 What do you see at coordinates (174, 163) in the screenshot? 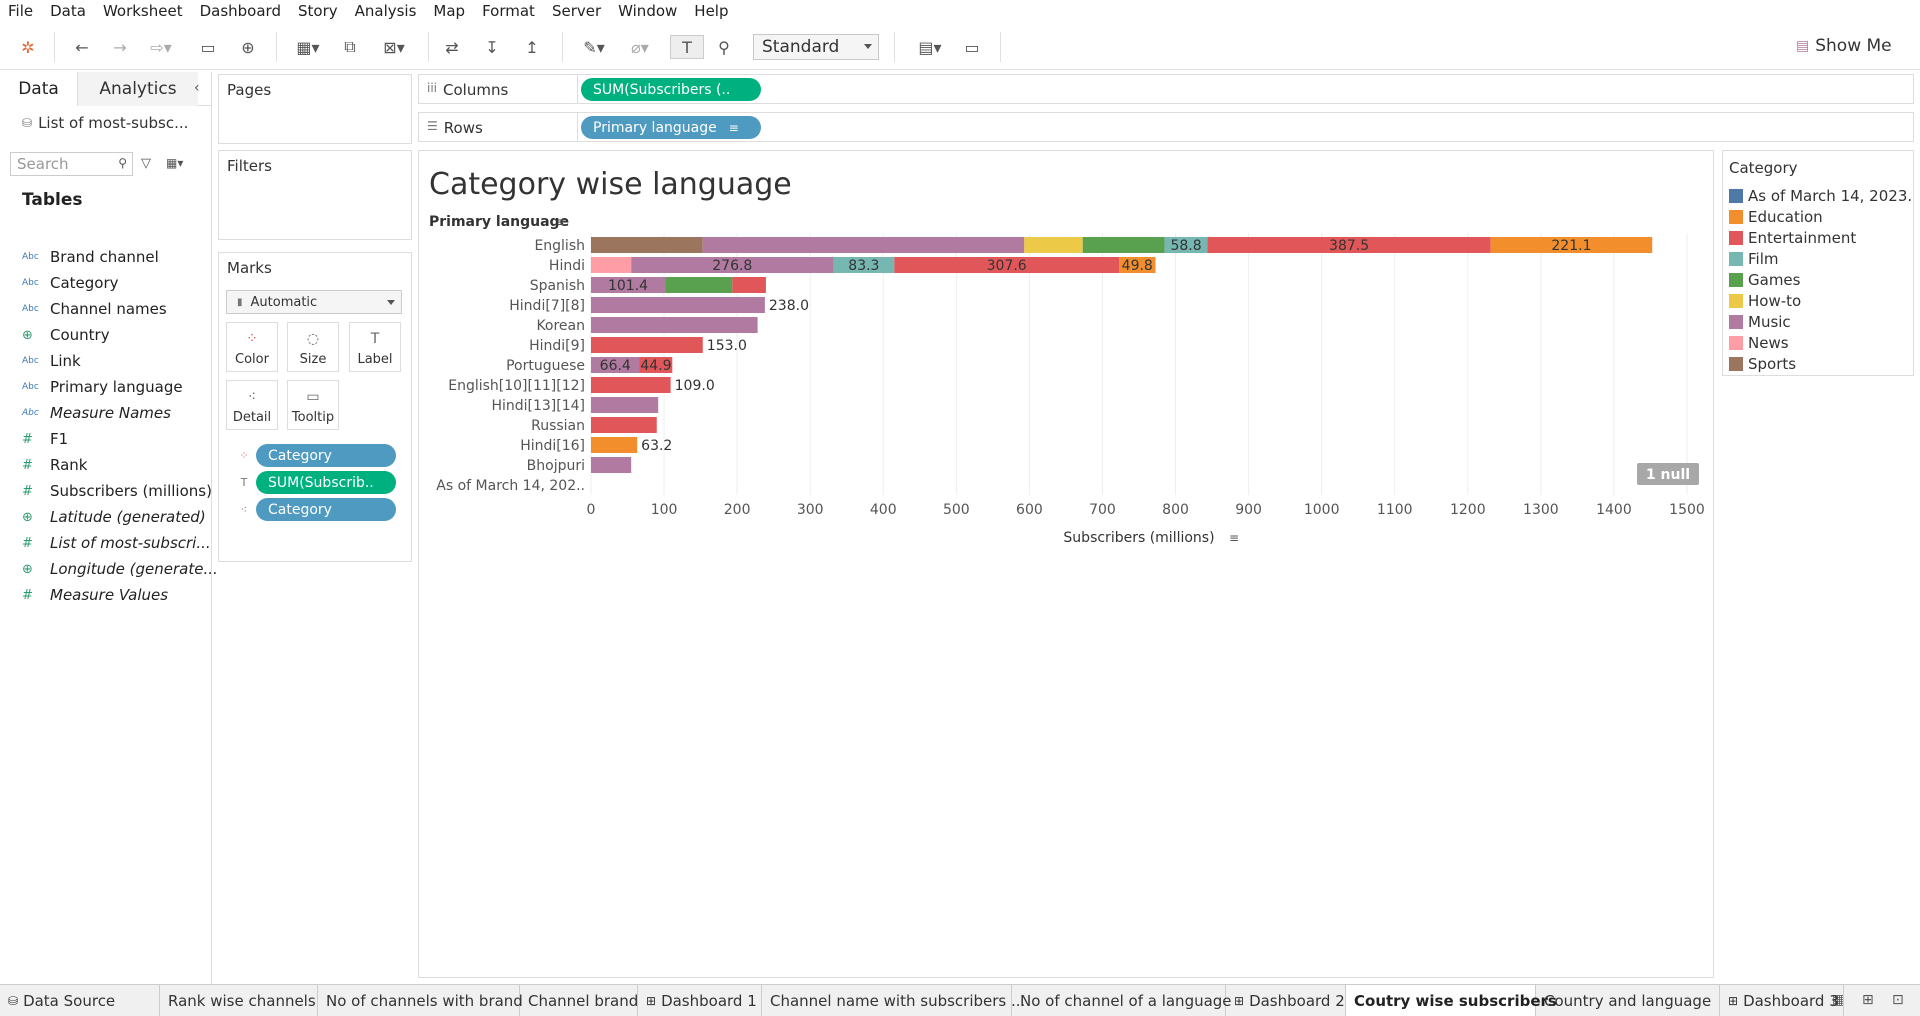
I see `view-options-icon: ▦▾` at bounding box center [174, 163].